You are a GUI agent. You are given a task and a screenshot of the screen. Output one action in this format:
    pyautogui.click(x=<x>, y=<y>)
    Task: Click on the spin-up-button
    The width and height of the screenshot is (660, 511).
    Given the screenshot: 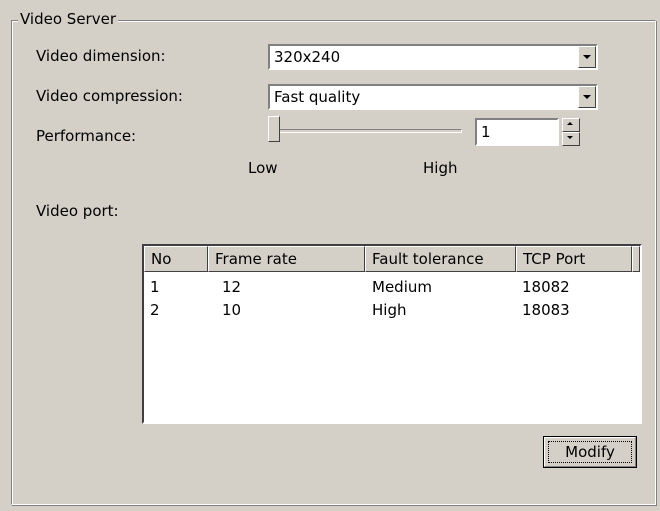 What is the action you would take?
    pyautogui.click(x=571, y=125)
    